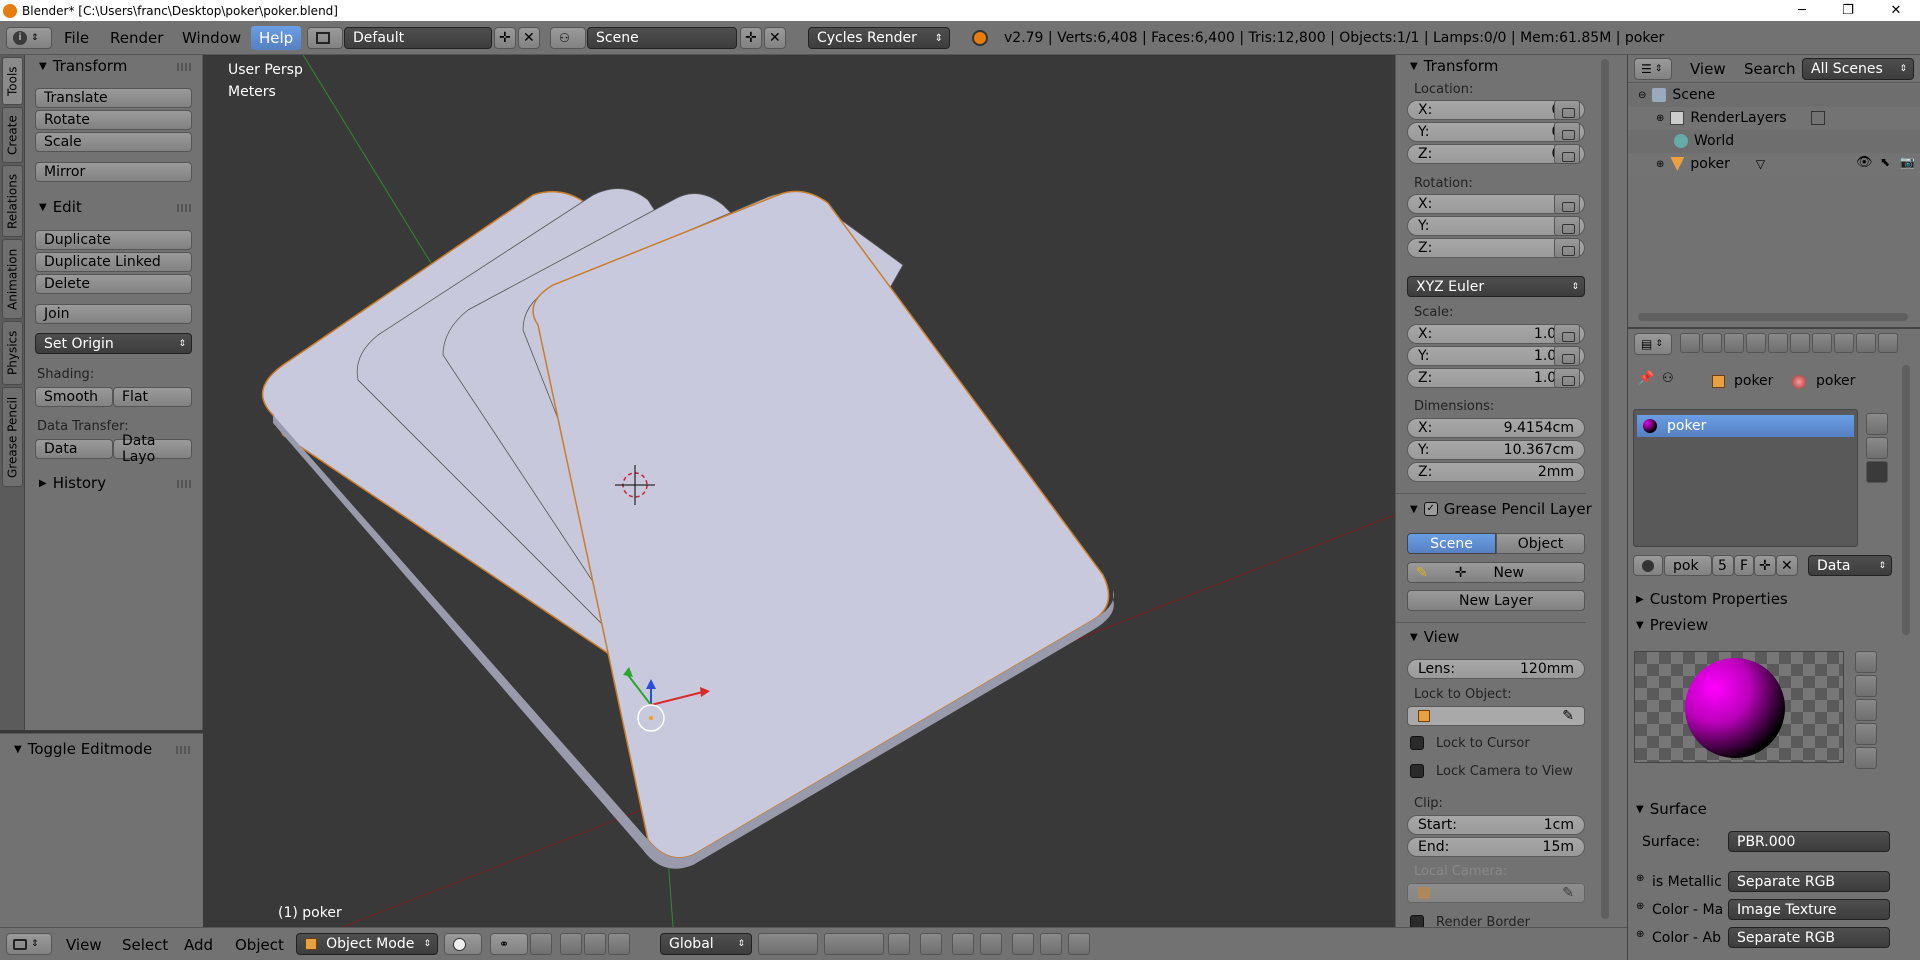 This screenshot has height=960, width=1920. What do you see at coordinates (1778, 343) in the screenshot?
I see `object-tab-icon` at bounding box center [1778, 343].